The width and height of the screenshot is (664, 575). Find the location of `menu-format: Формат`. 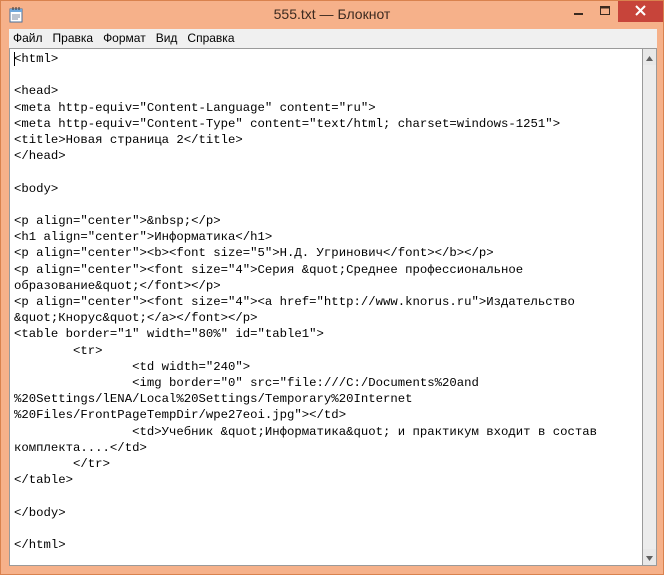

menu-format: Формат is located at coordinates (124, 38).